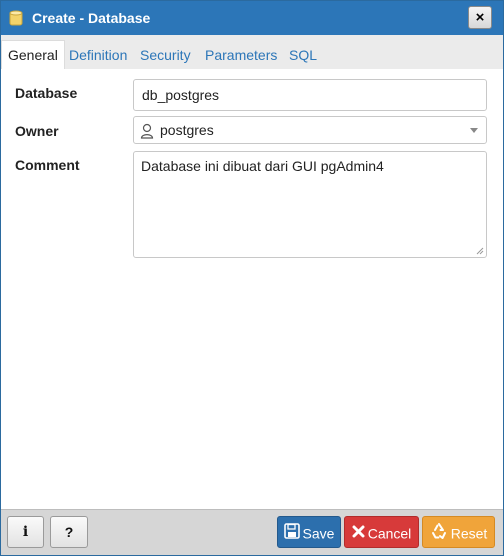 This screenshot has width=504, height=556. I want to click on save-button: Save, so click(309, 532).